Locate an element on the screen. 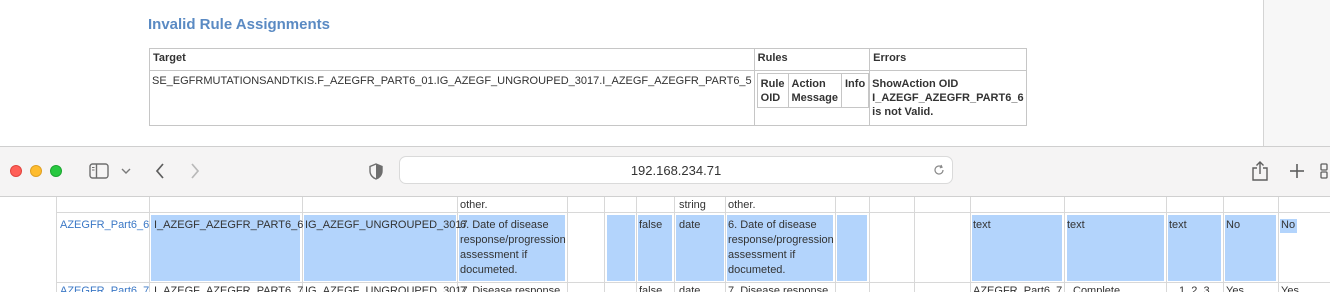 Image resolution: width=1330 pixels, height=292 pixels. chevron-down-icon is located at coordinates (126, 171).